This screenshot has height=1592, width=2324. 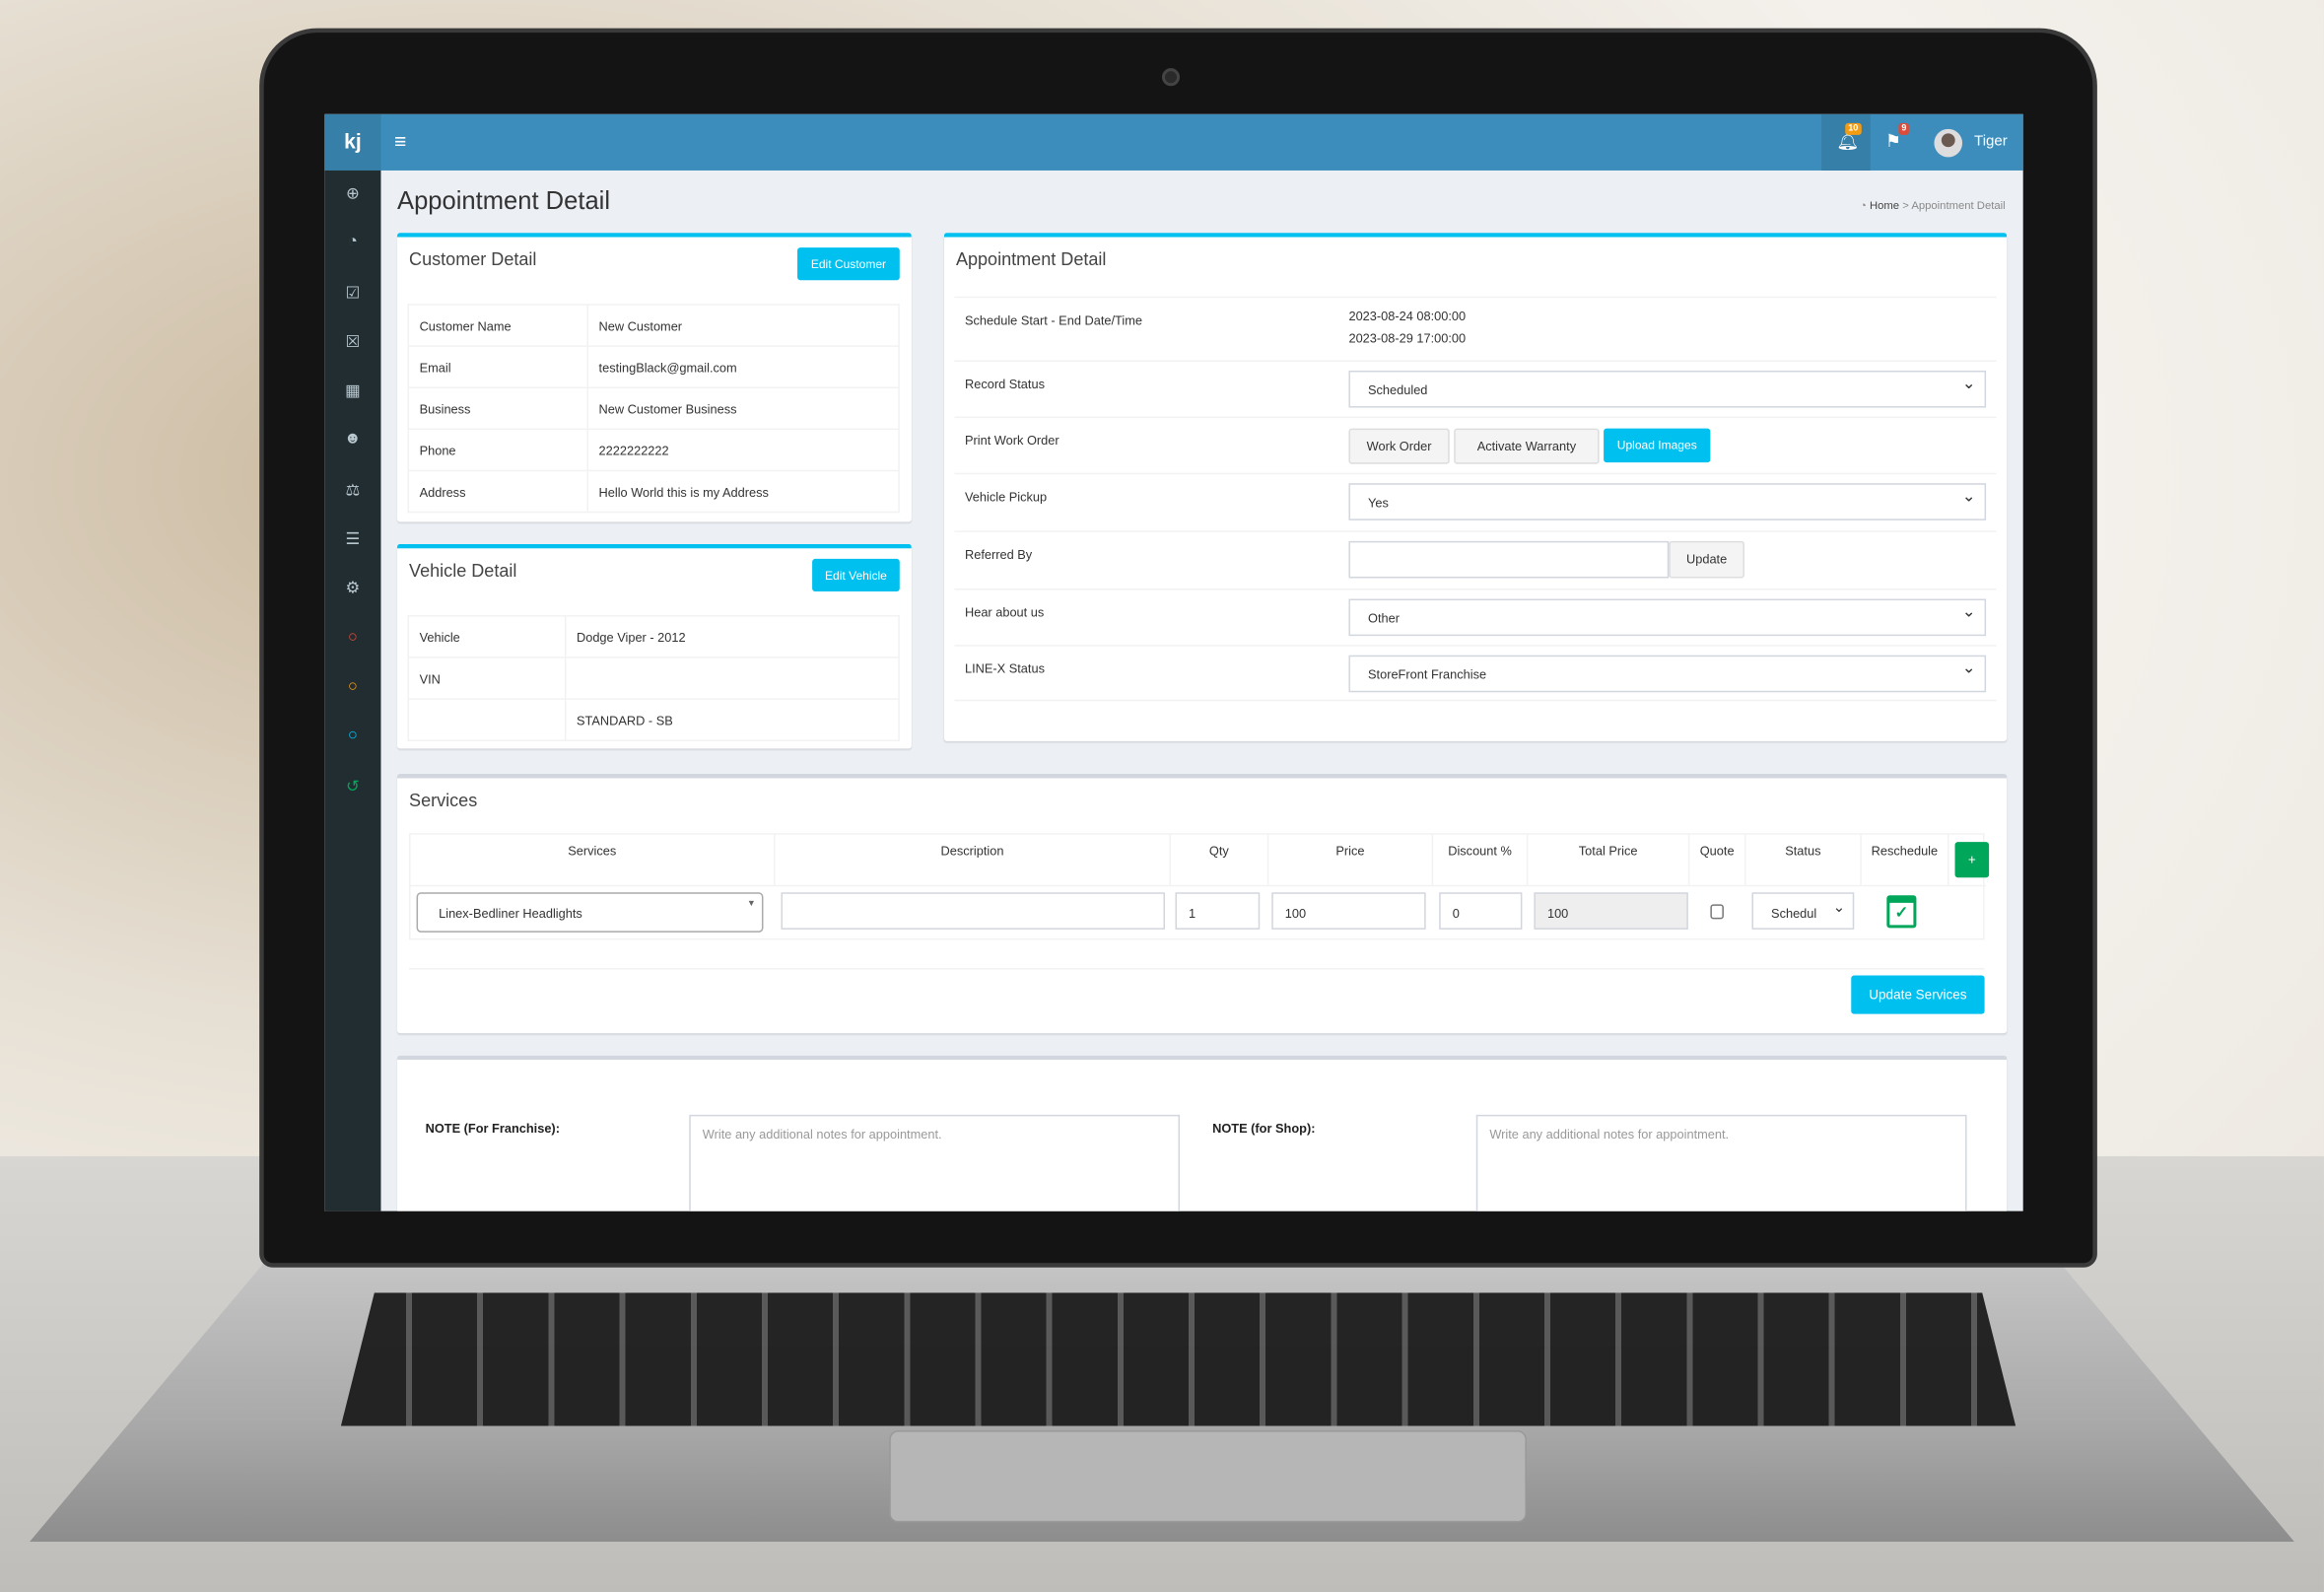 What do you see at coordinates (1527, 446) in the screenshot?
I see `activate-warranty-button: Activate Warranty` at bounding box center [1527, 446].